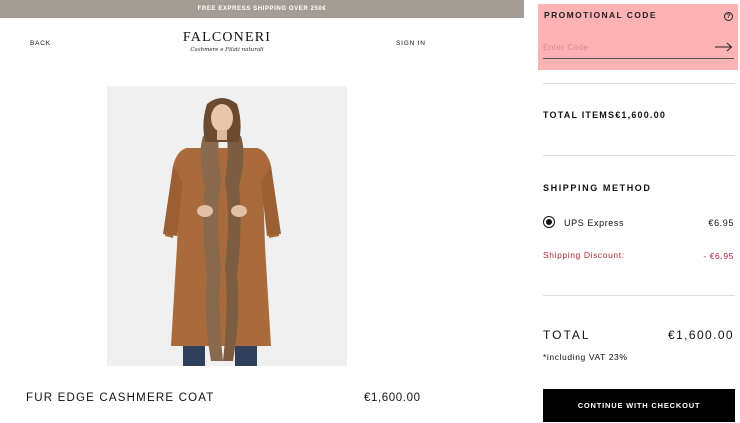 The image size is (740, 423). What do you see at coordinates (567, 335) in the screenshot?
I see `total-label: TOTAL` at bounding box center [567, 335].